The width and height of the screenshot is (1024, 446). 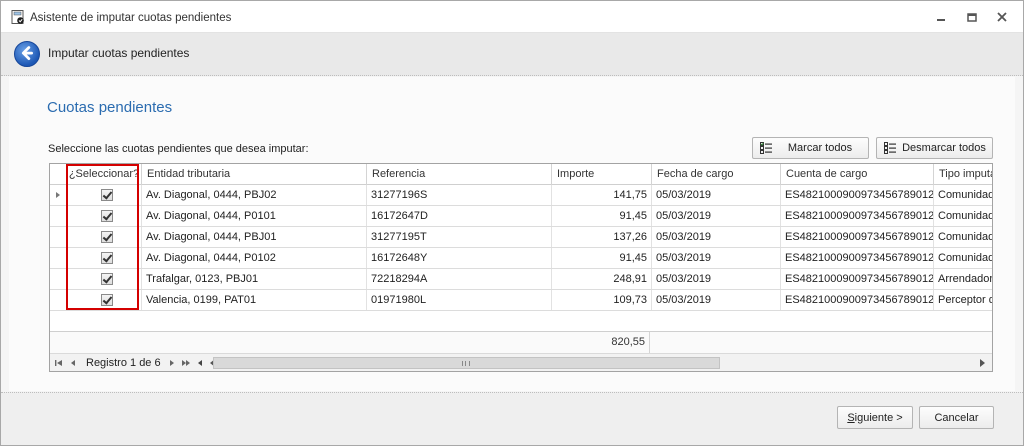 I want to click on last-record-icon, so click(x=186, y=363).